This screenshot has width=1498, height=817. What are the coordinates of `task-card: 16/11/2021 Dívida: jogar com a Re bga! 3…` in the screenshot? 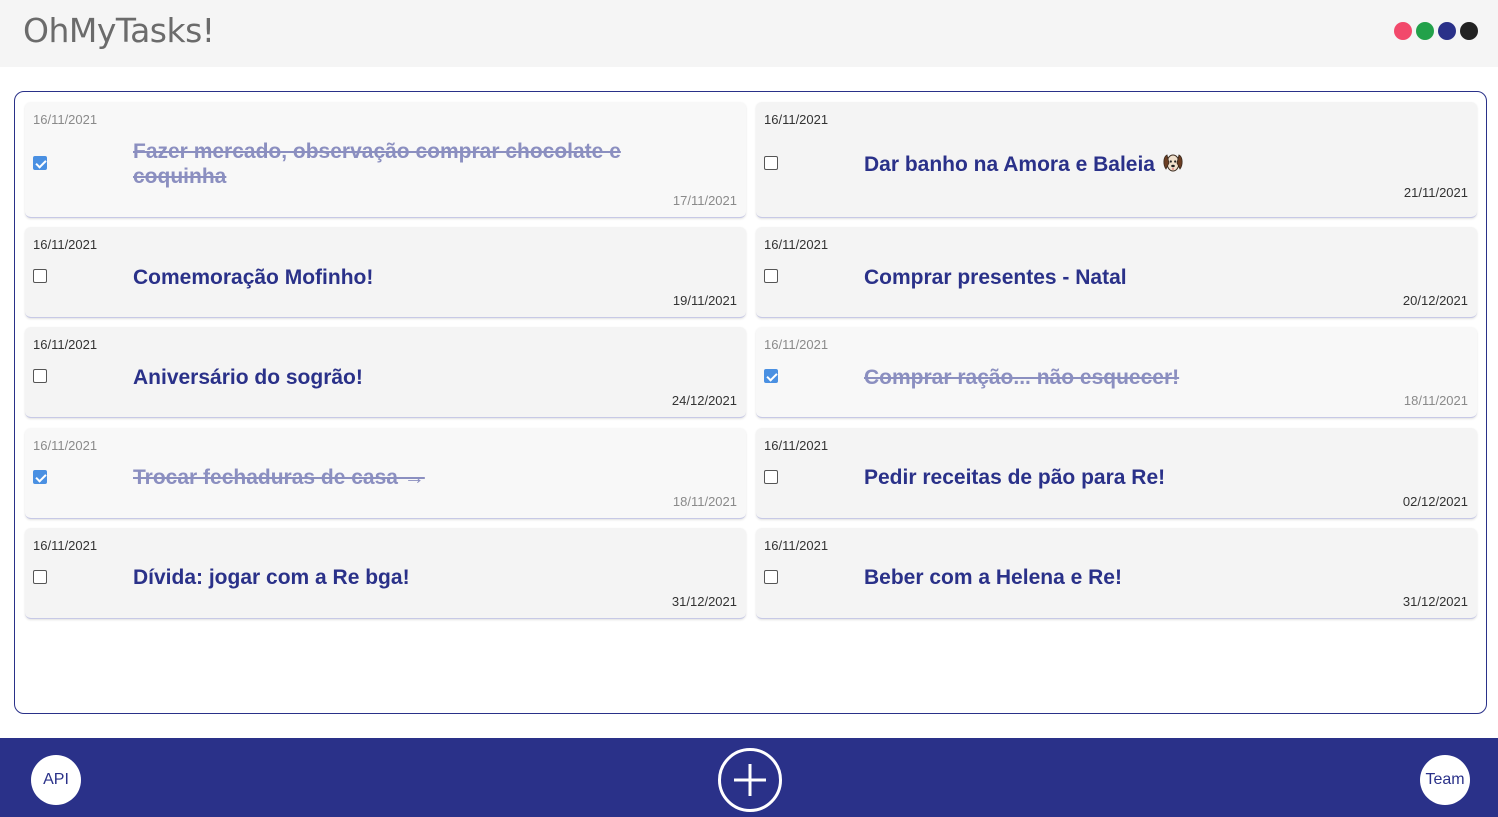 It's located at (385, 573).